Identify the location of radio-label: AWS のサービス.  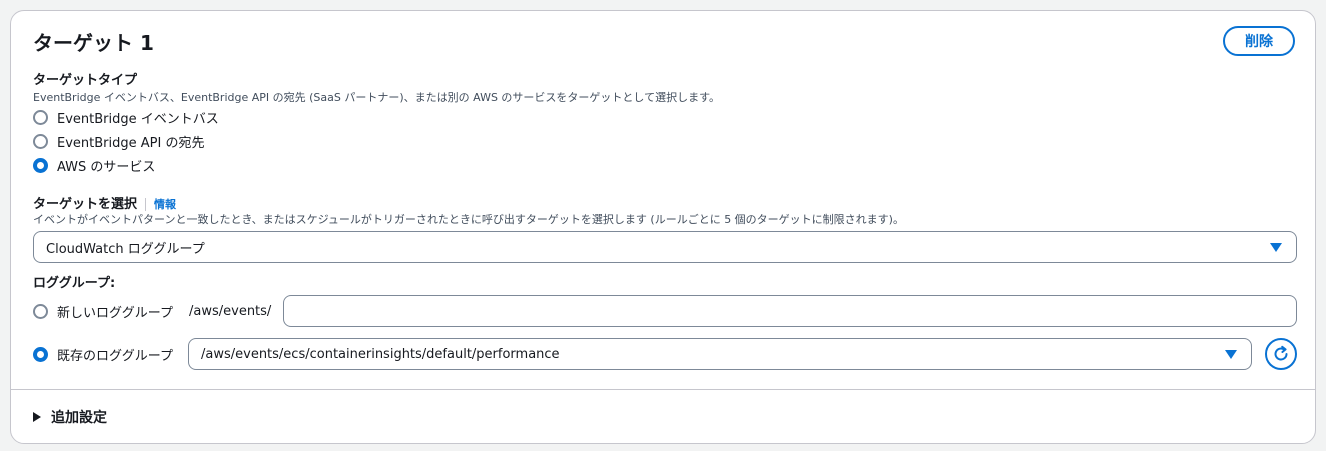
(106, 167).